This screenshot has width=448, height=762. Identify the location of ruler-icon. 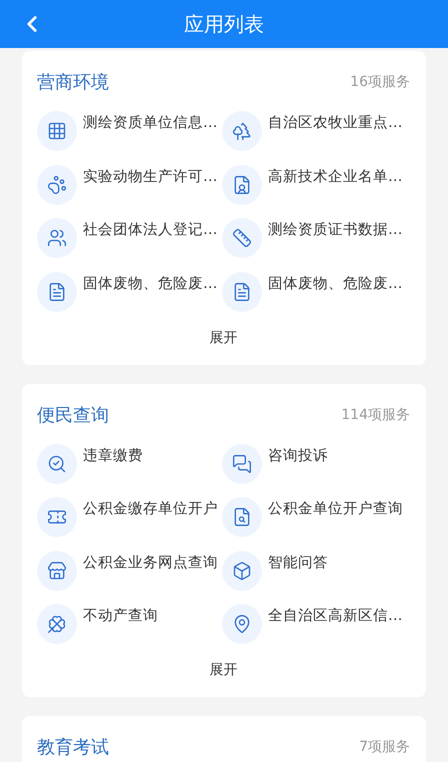
(242, 238).